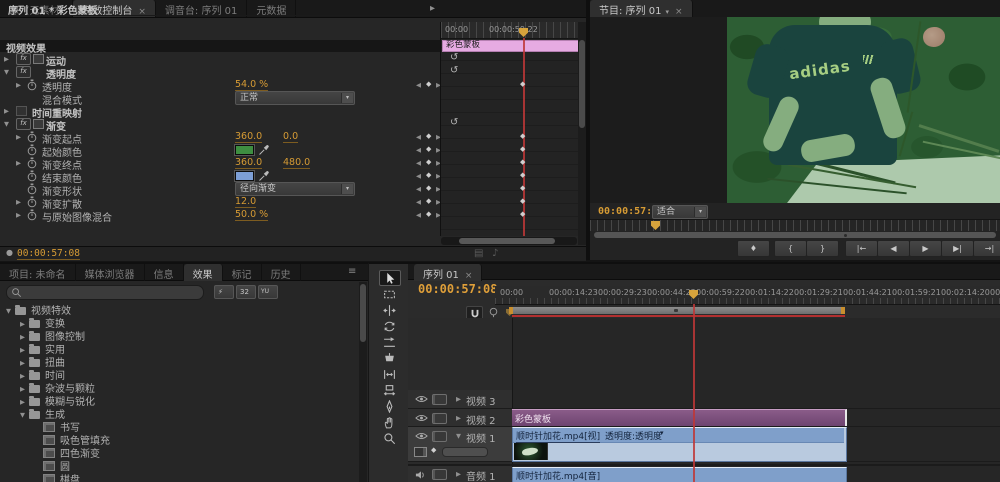  What do you see at coordinates (843, 310) in the screenshot?
I see `work-area-end-handle` at bounding box center [843, 310].